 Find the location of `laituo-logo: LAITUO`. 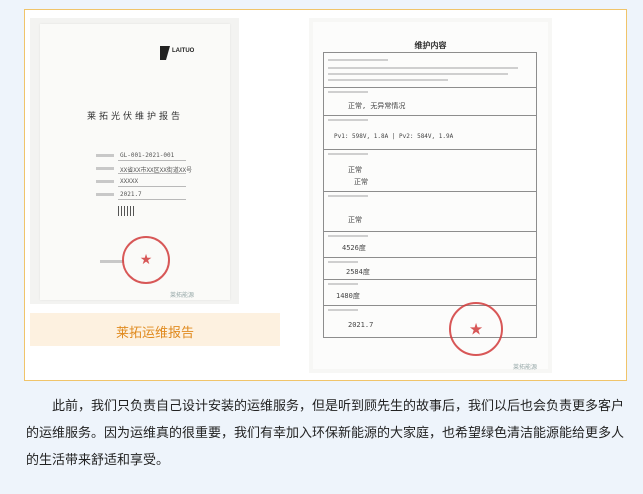

laituo-logo: LAITUO is located at coordinates (182, 56).